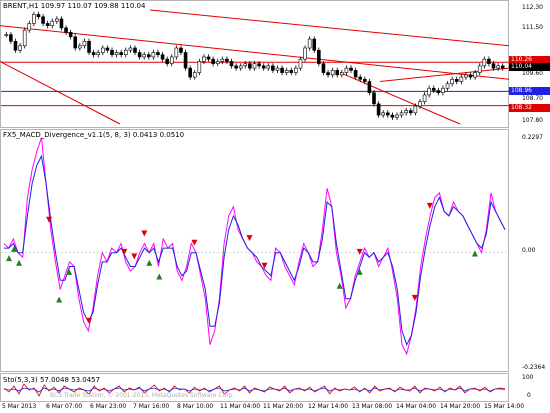 The height and width of the screenshot is (413, 550). What do you see at coordinates (195, 406) in the screenshot?
I see `x-label-5: 8 Mar 10:00` at bounding box center [195, 406].